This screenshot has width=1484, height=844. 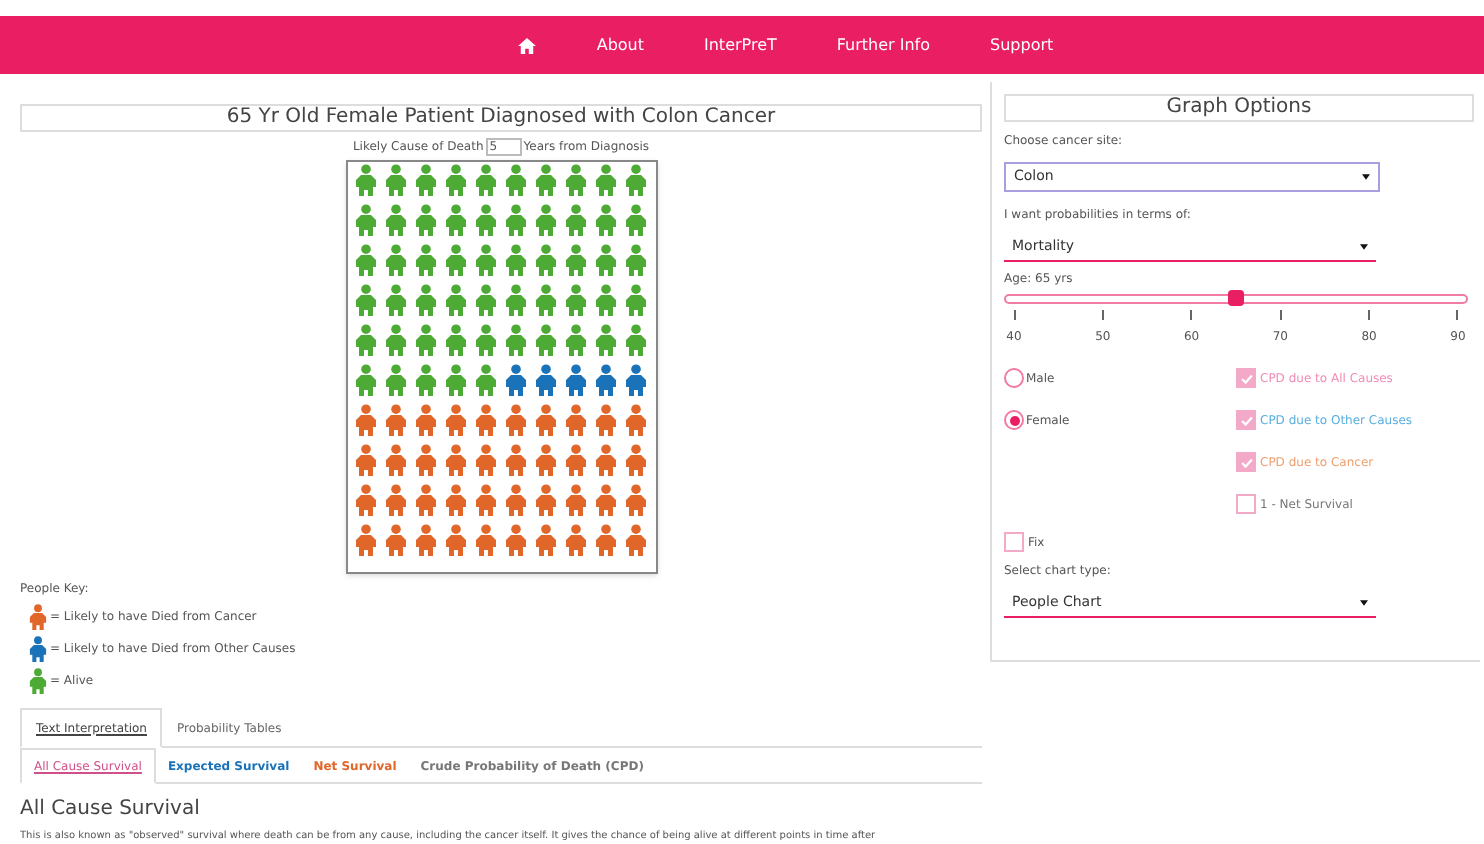 I want to click on home-icon, so click(x=527, y=45).